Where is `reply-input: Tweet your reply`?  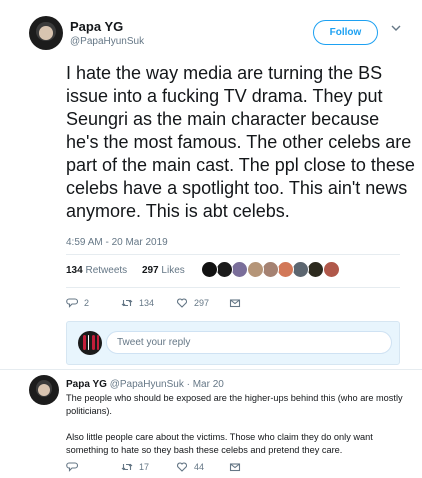 reply-input: Tweet your reply is located at coordinates (249, 342).